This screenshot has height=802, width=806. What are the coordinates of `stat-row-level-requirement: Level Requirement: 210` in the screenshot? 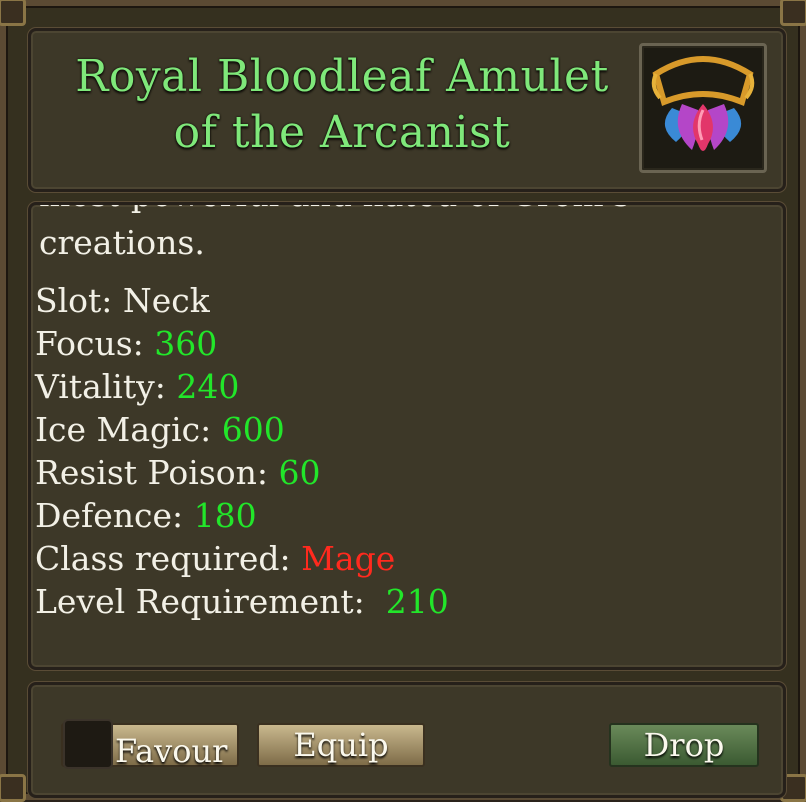 It's located at (242, 601).